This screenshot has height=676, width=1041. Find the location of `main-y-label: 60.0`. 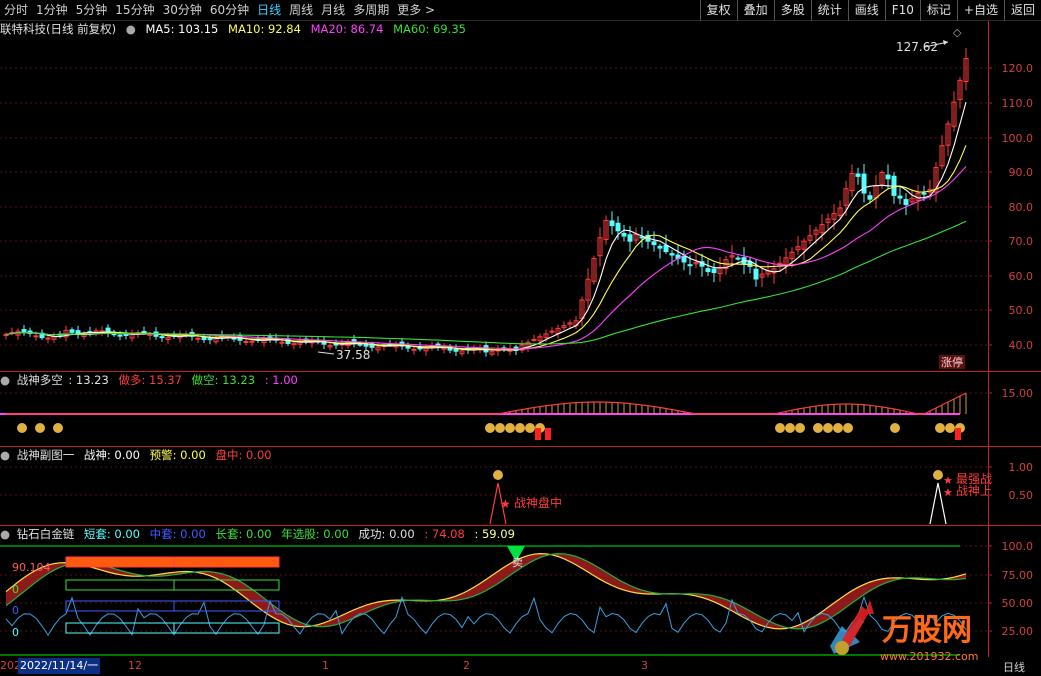

main-y-label: 60.0 is located at coordinates (1021, 276).